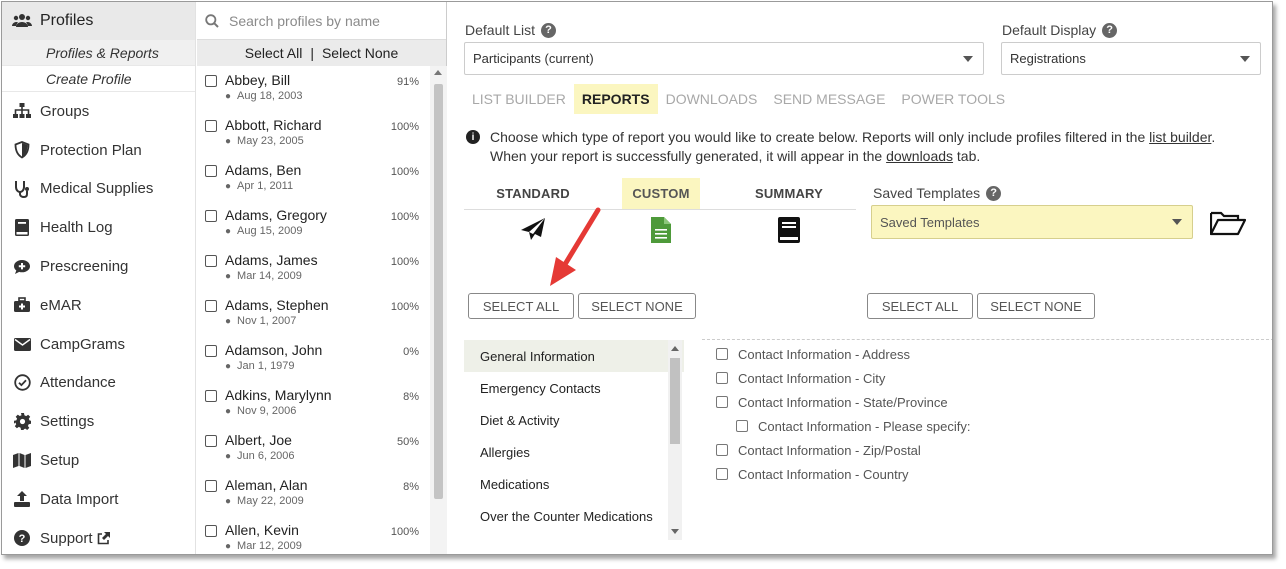  What do you see at coordinates (919, 156) in the screenshot?
I see `downloads-link: downloads` at bounding box center [919, 156].